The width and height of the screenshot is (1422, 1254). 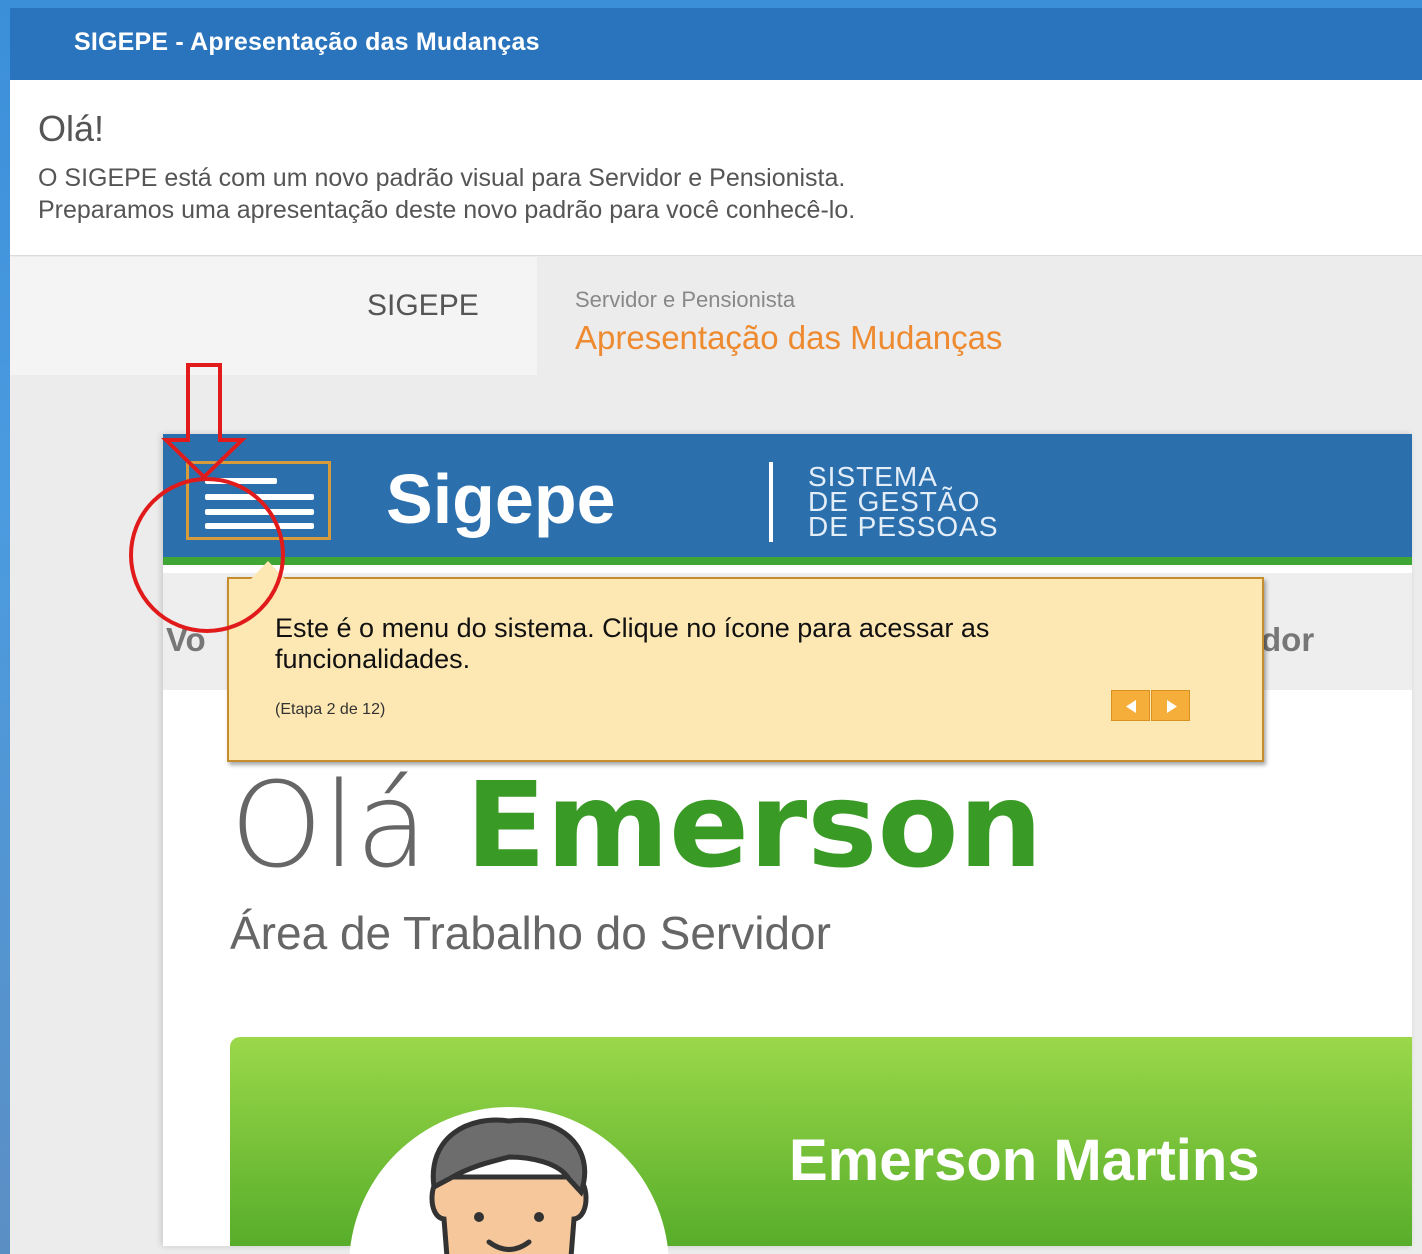 I want to click on tooltip-prev-button, so click(x=1130, y=705).